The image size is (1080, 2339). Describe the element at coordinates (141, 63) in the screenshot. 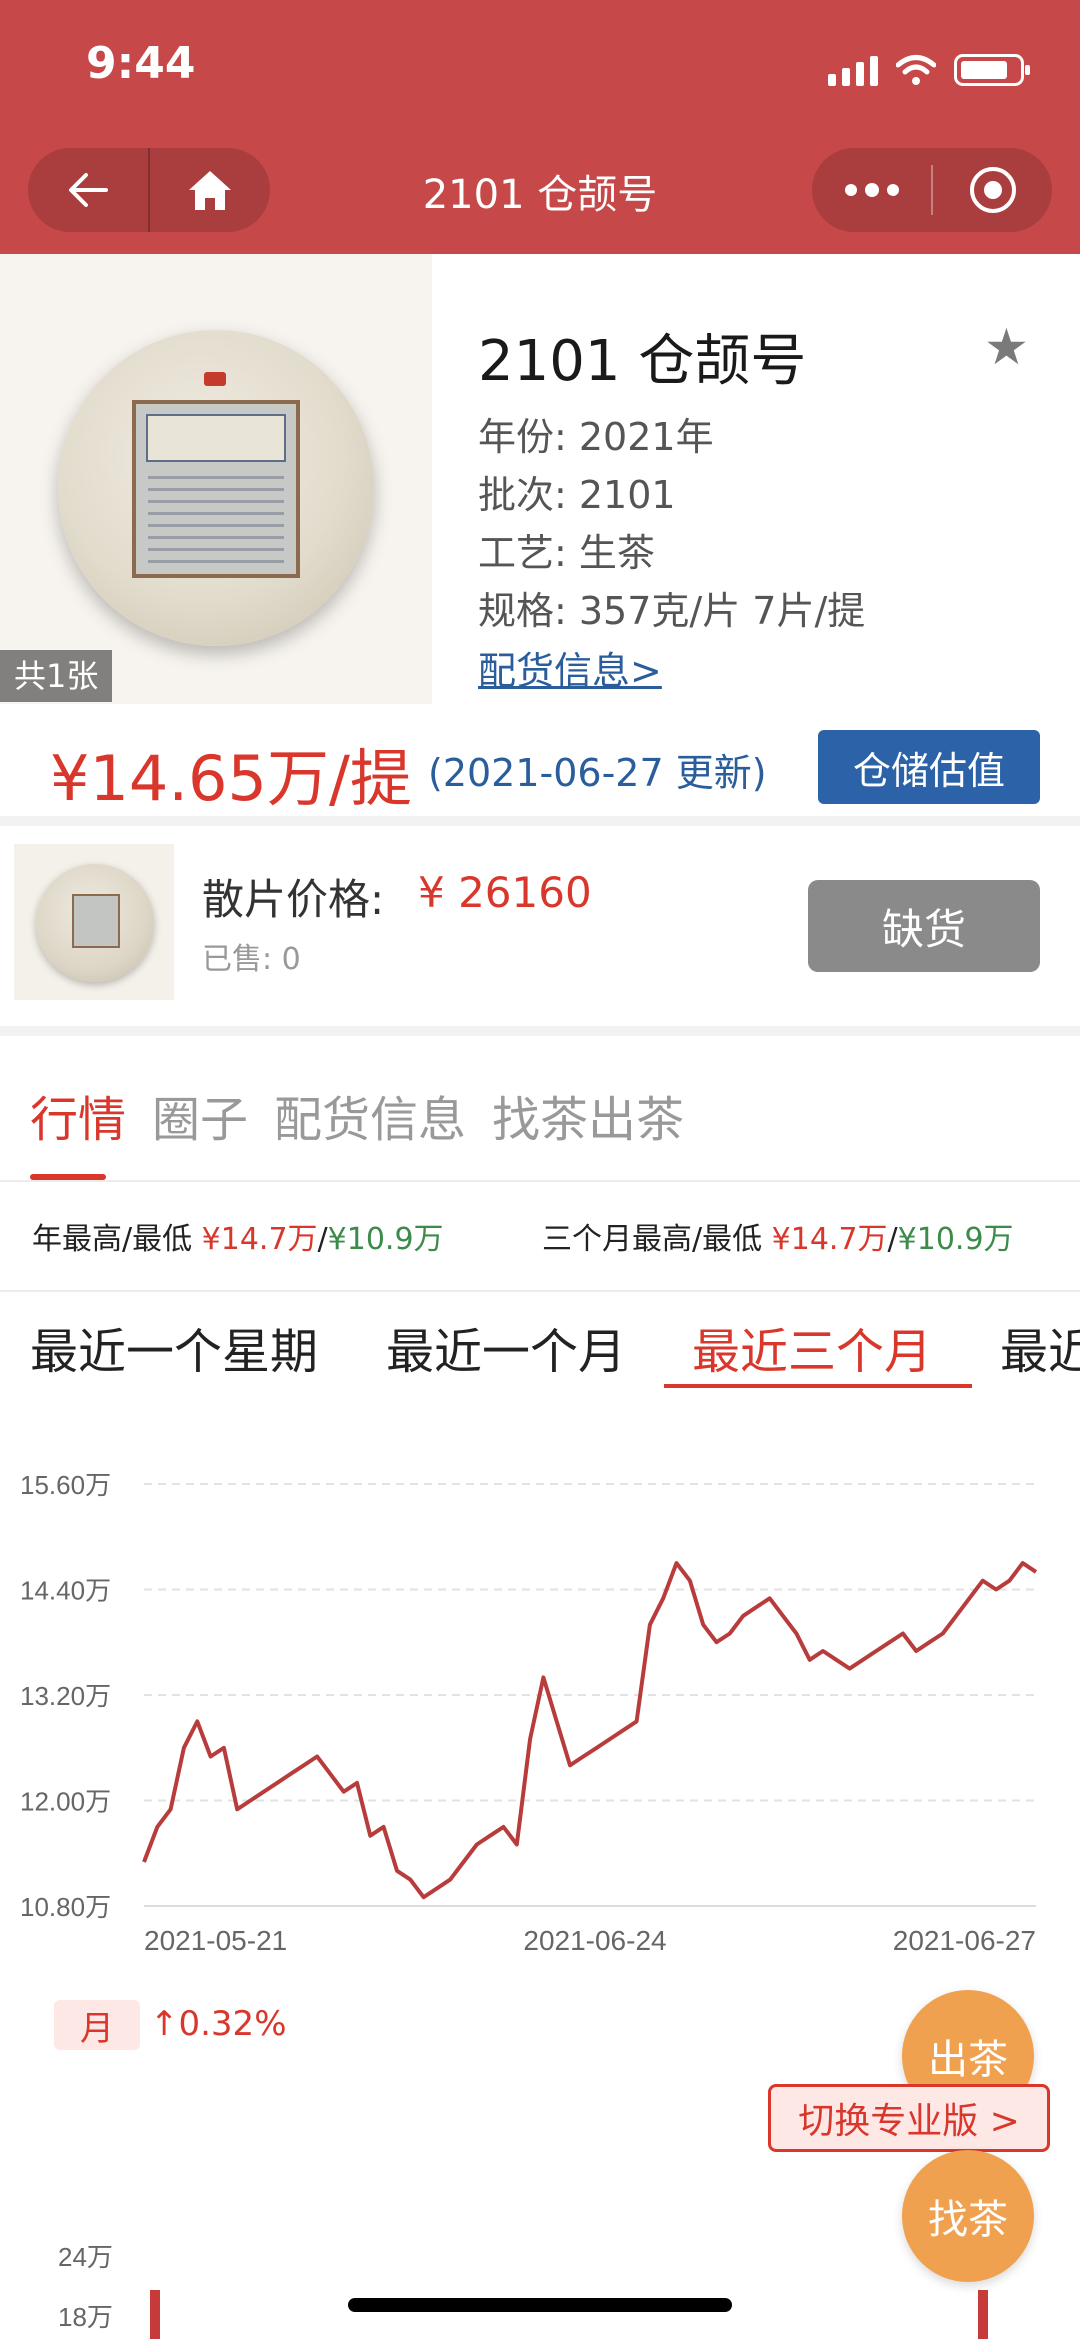

I see `status-time: 9:44` at that location.